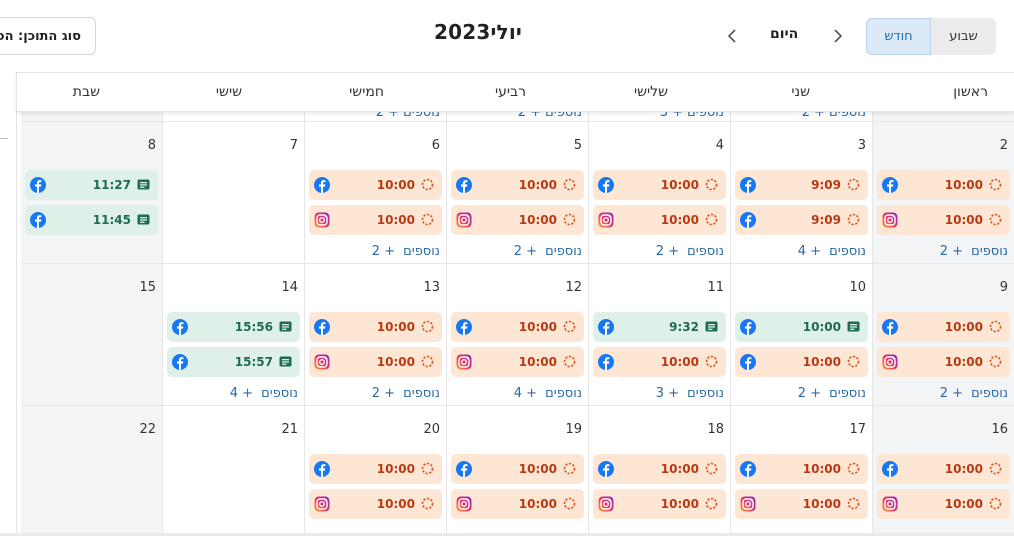 The image size is (1014, 536). I want to click on day-cell: 11 9:32 10:00 נוספים + 3, so click(660, 335).